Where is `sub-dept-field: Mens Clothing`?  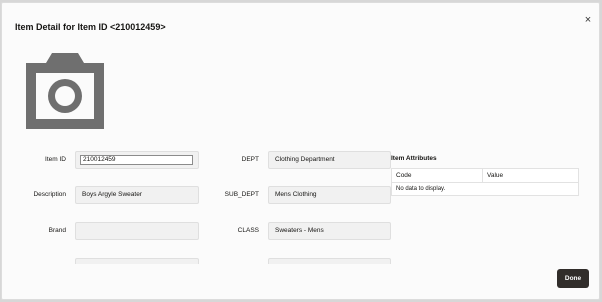 sub-dept-field: Mens Clothing is located at coordinates (329, 195).